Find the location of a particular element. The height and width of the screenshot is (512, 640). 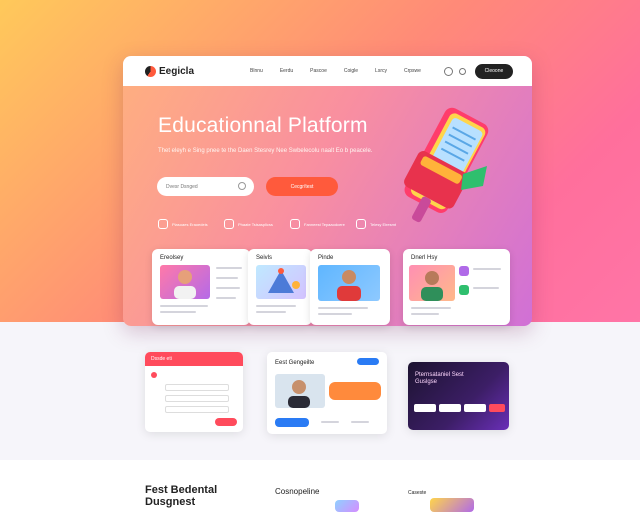

nav-link-3: Pascoe is located at coordinates (318, 71).